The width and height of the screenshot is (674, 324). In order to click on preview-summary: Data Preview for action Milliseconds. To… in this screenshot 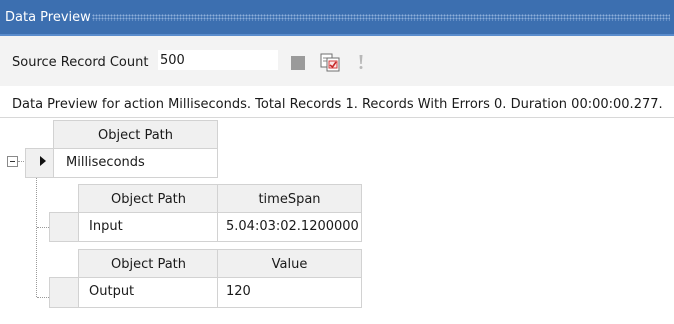, I will do `click(337, 104)`.